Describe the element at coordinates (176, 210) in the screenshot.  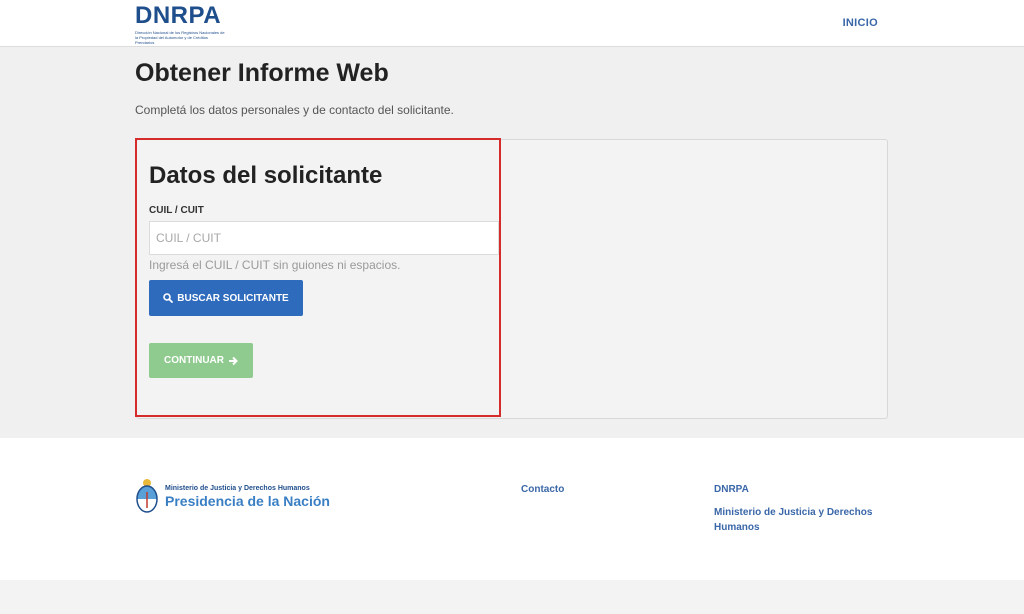
I see `cuil-label: CUIL / CUIT` at that location.